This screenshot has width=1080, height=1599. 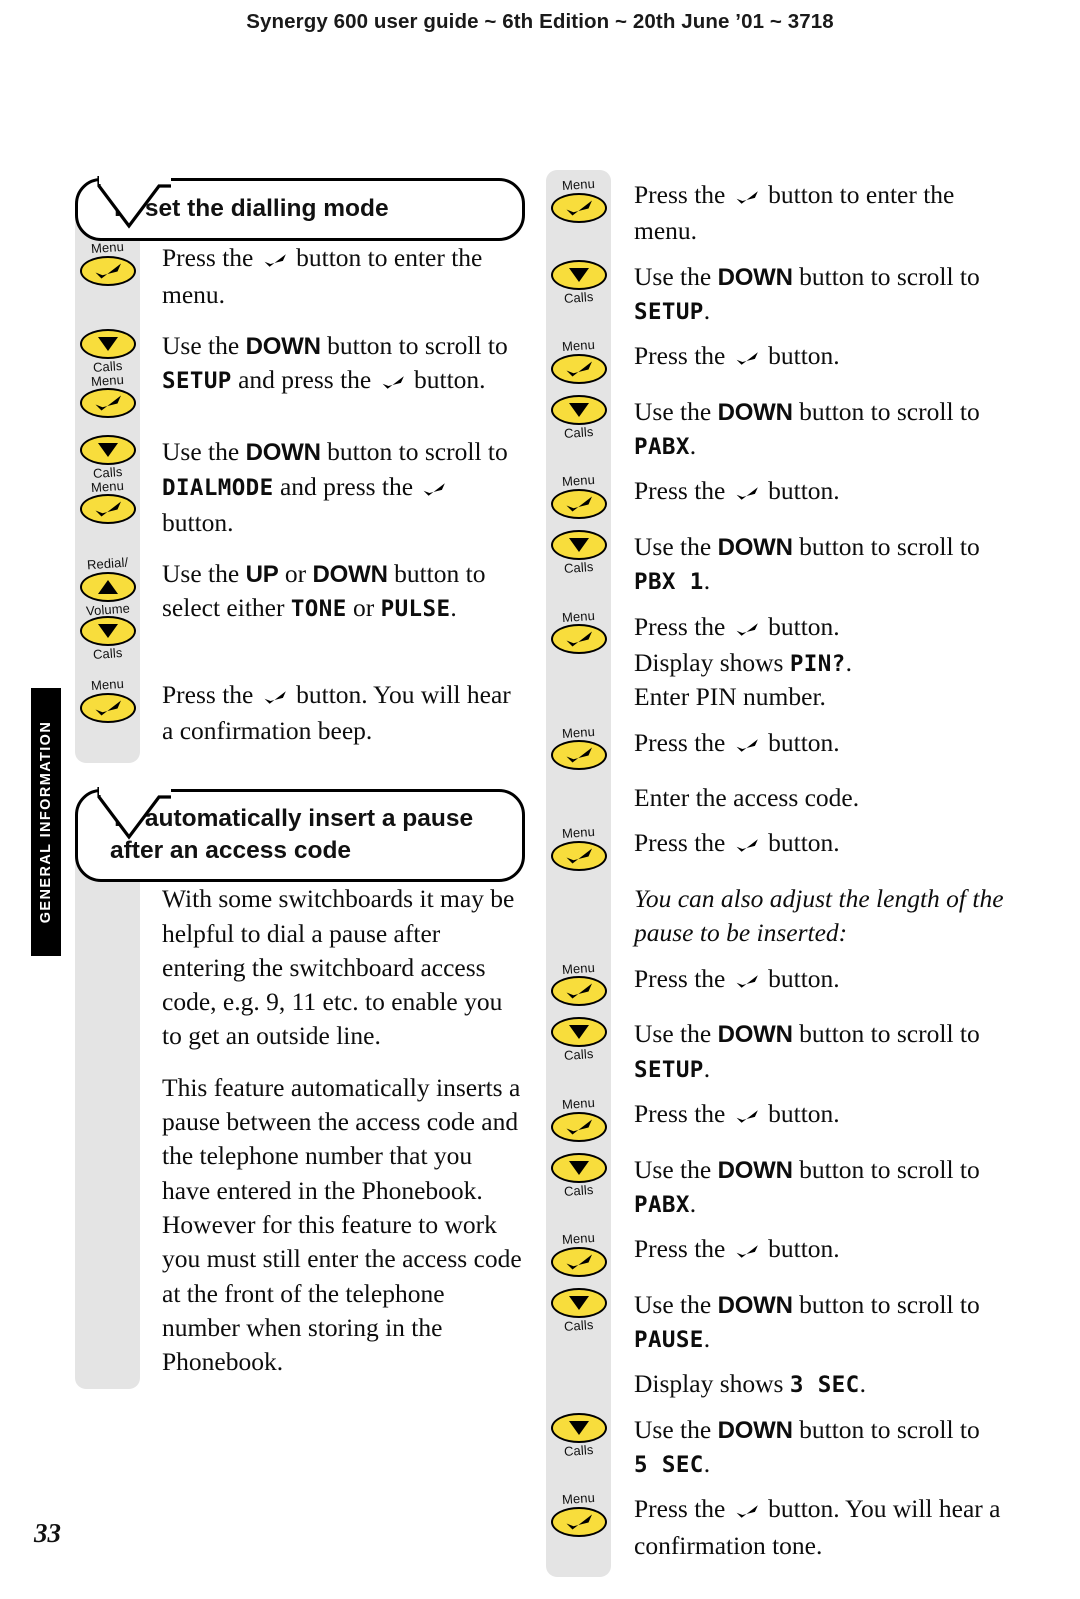 I want to click on step-text: Use the DOWN button to scroll to PAUSE., so click(x=807, y=1321).